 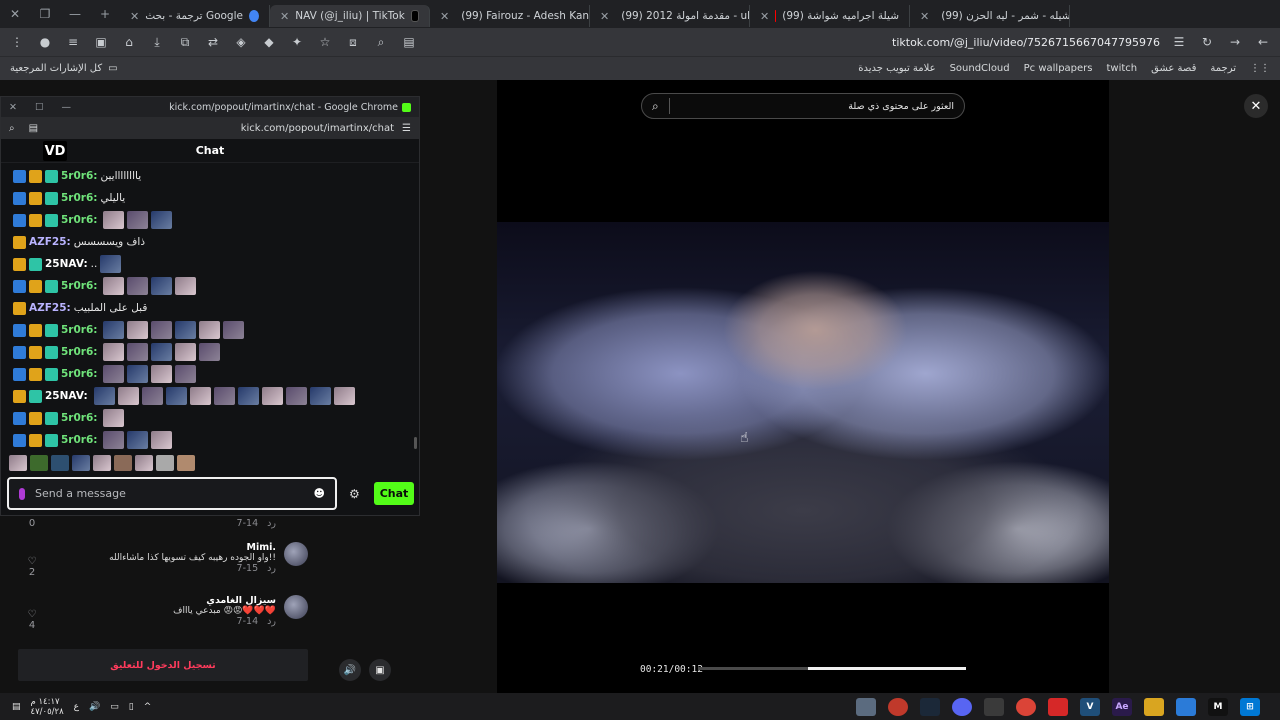 I want to click on bookmark-item: علامة تبويب جديدة, so click(x=896, y=68).